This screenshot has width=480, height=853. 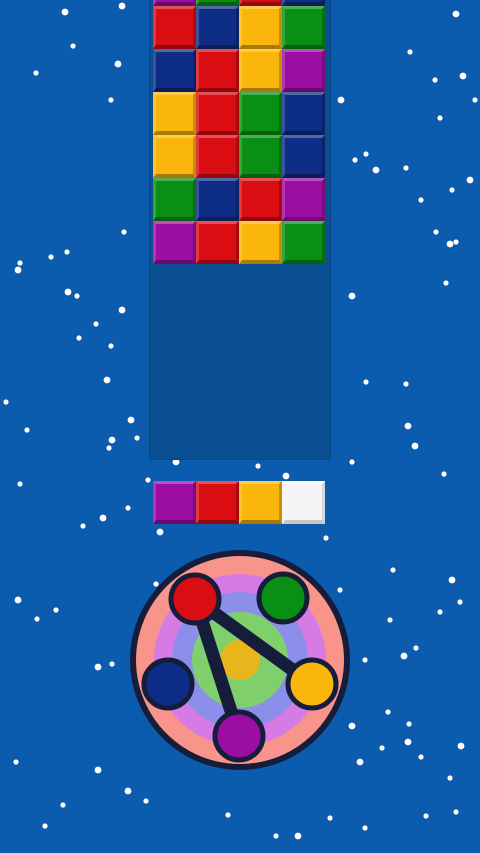 What do you see at coordinates (260, 502) in the screenshot?
I see `next-tile-yellow` at bounding box center [260, 502].